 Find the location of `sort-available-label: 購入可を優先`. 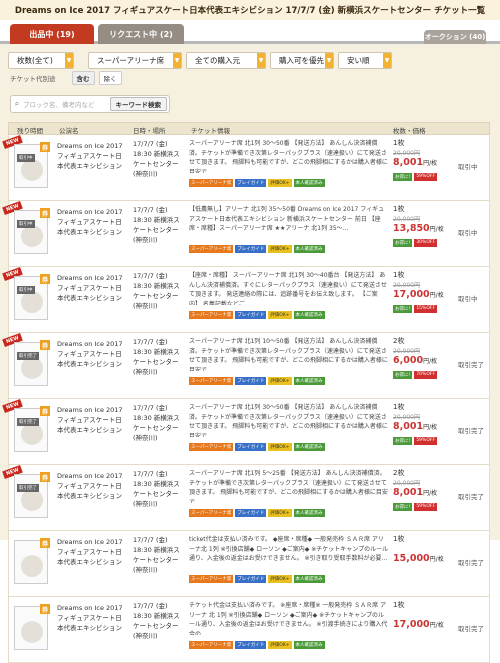

sort-available-label: 購入可を優先 is located at coordinates (301, 60).